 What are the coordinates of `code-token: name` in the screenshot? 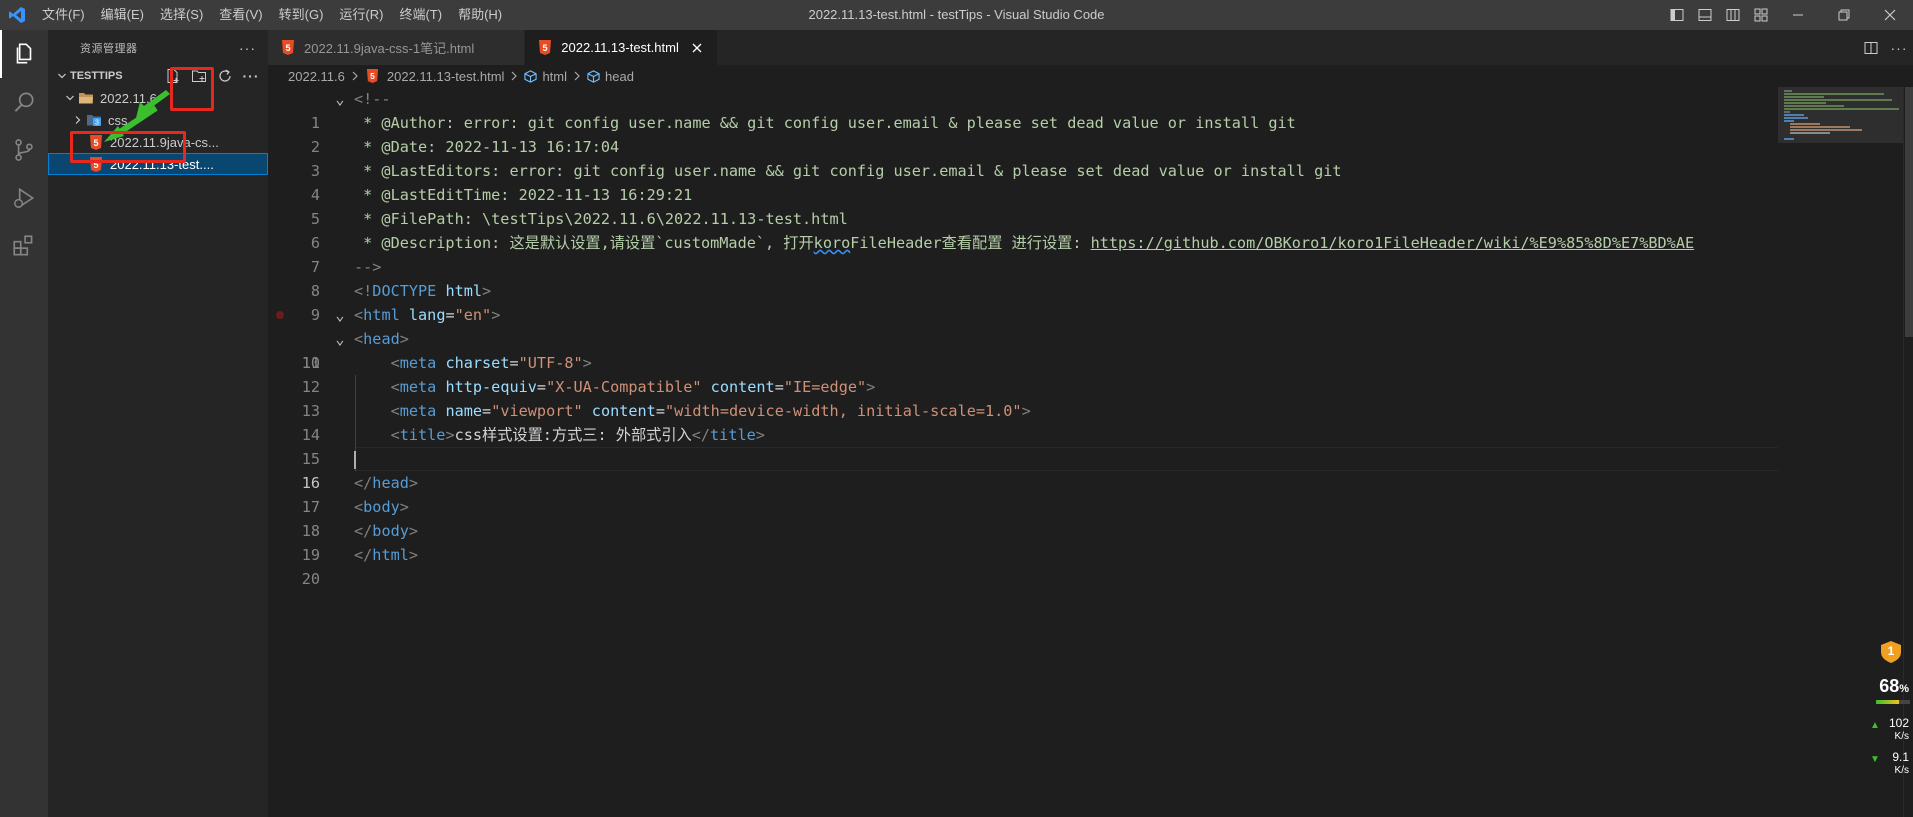 It's located at (464, 411).